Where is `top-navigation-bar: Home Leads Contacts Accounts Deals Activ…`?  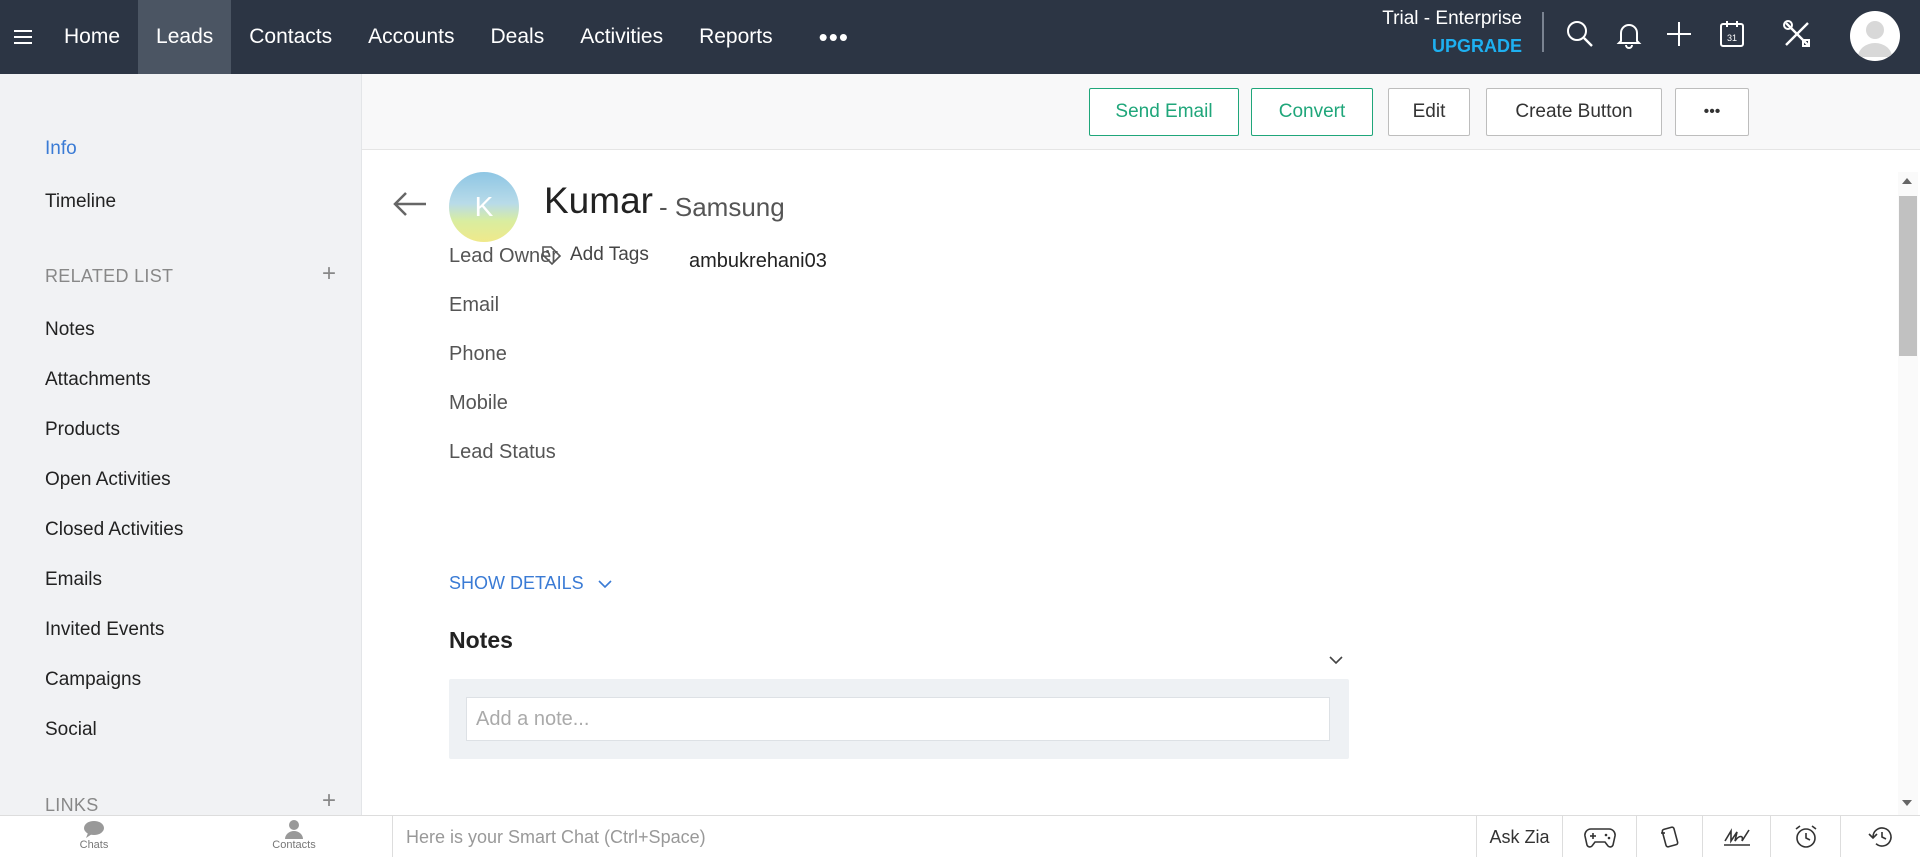 top-navigation-bar: Home Leads Contacts Accounts Deals Activ… is located at coordinates (960, 37).